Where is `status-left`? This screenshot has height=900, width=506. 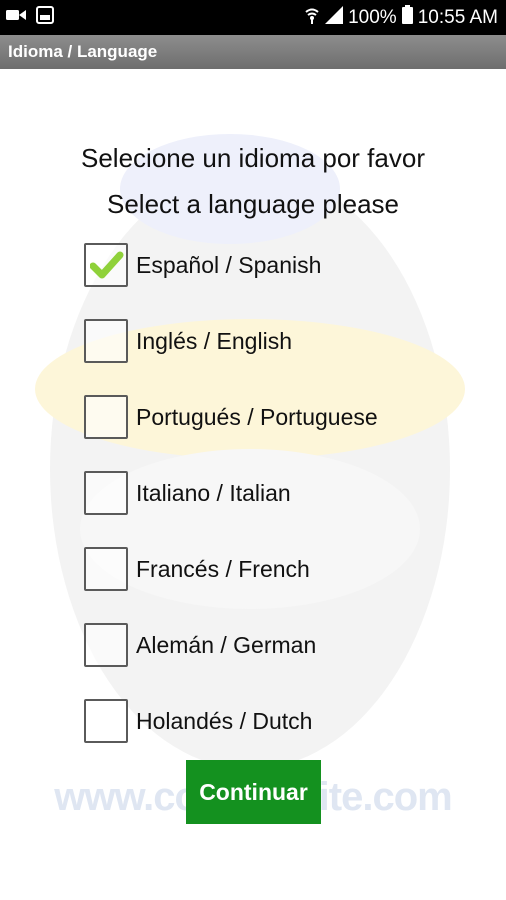
status-left is located at coordinates (30, 17).